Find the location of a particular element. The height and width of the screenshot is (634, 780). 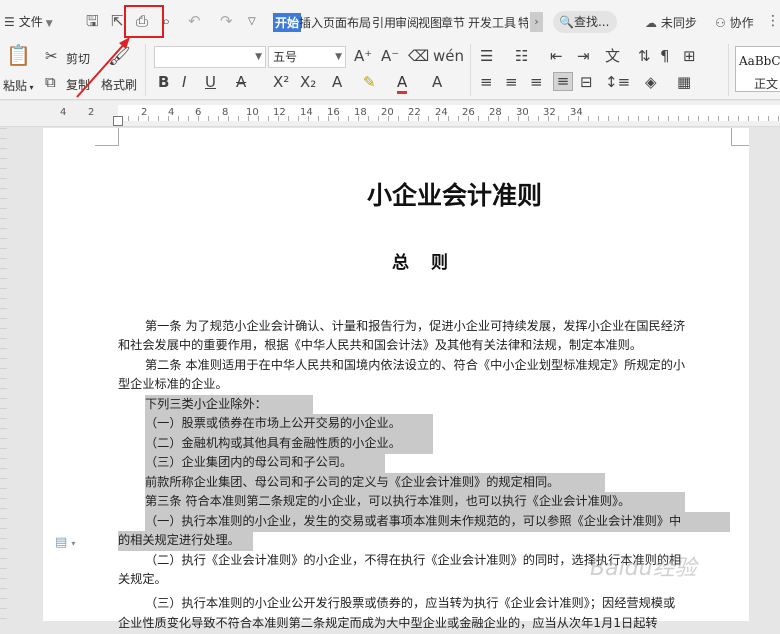

selected-line: 下列三类小企业除外： is located at coordinates (229, 405).